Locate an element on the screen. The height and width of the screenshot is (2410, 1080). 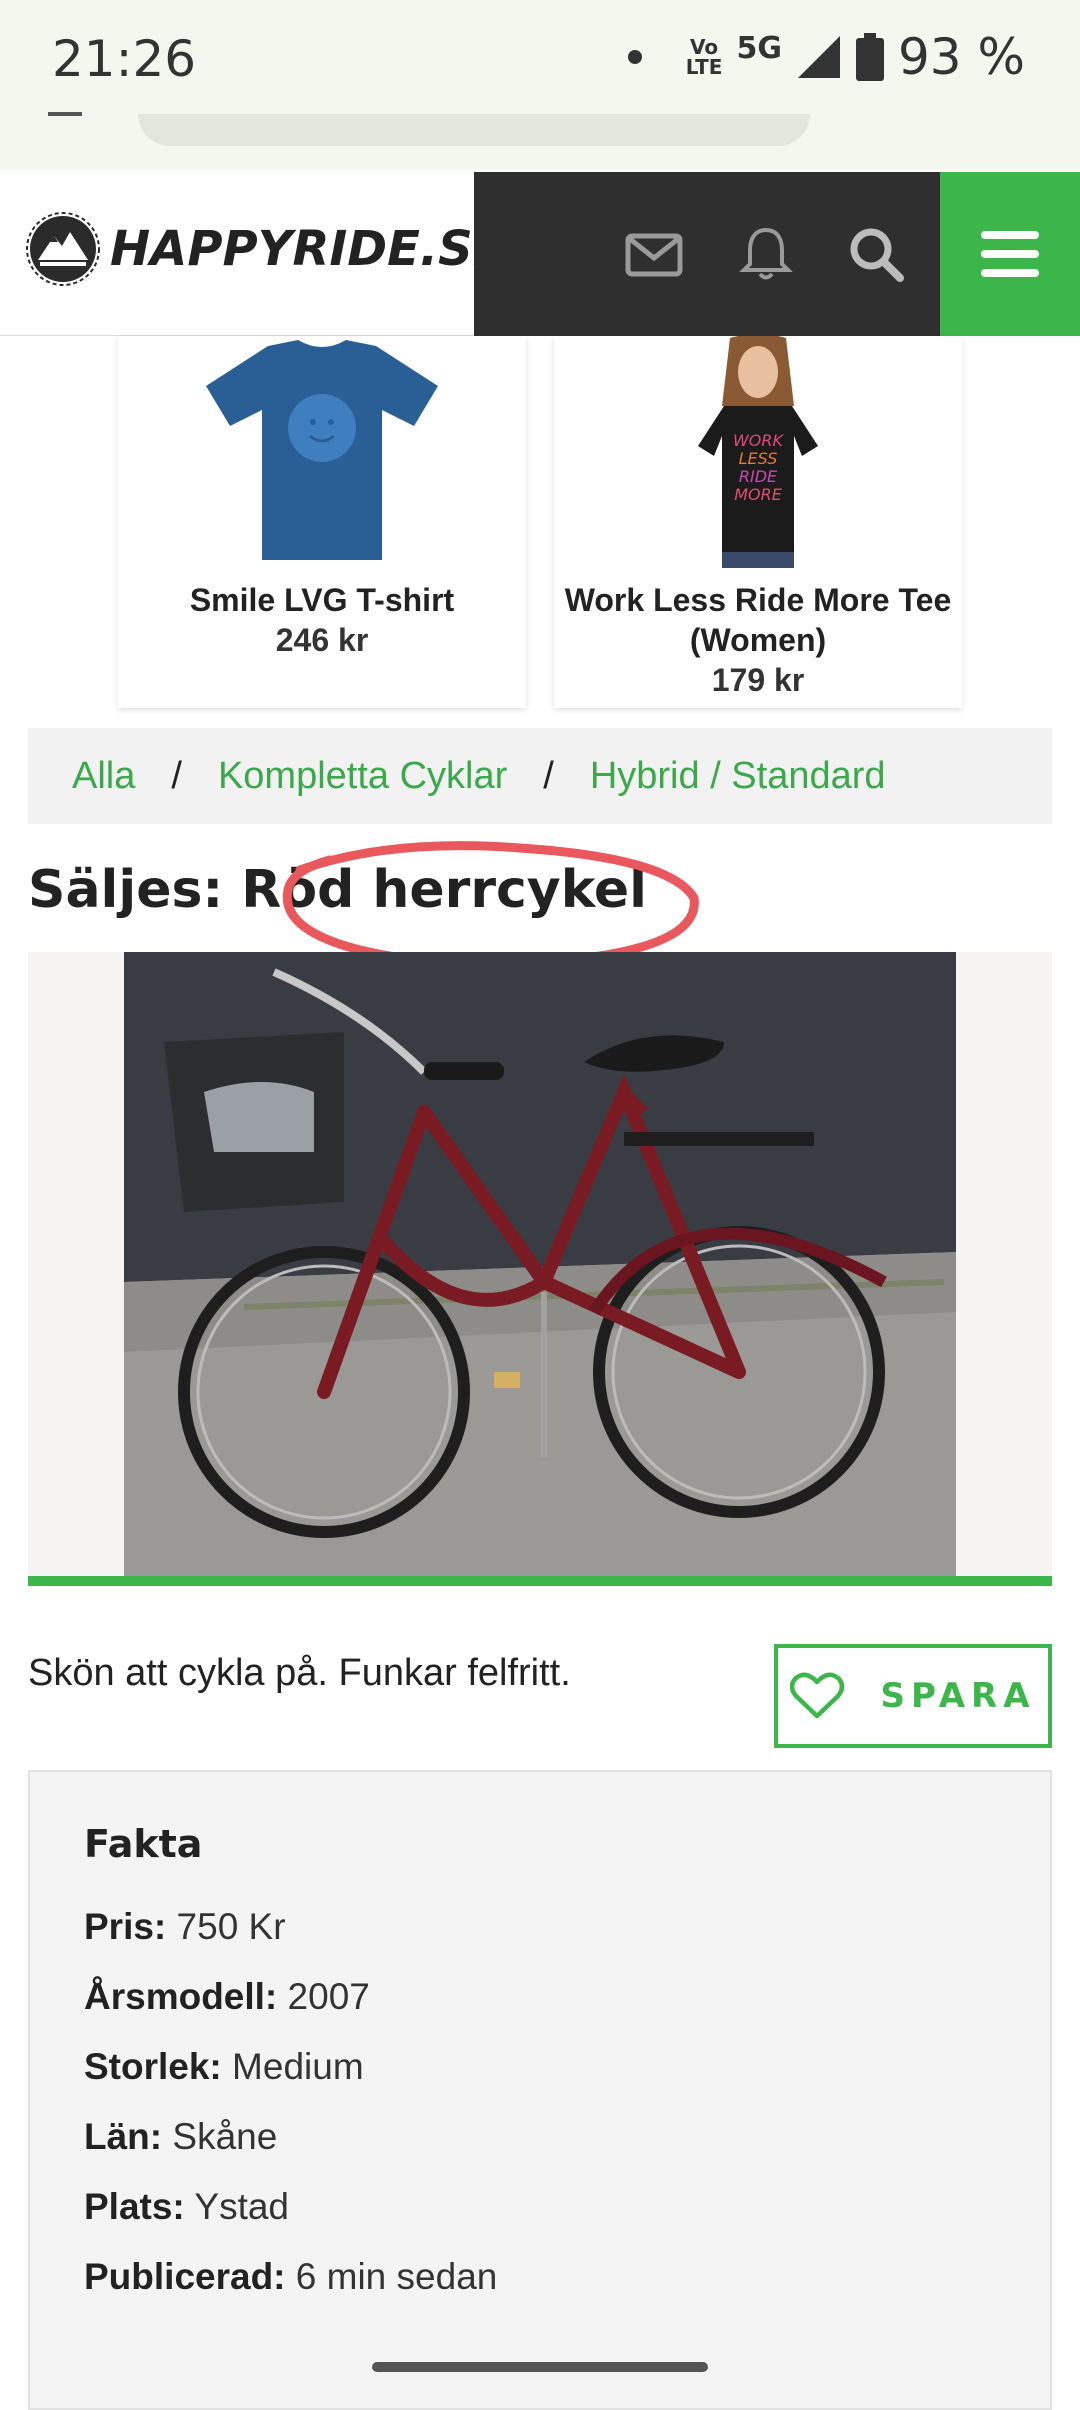
volte-bottom-text: LTE is located at coordinates (704, 67).